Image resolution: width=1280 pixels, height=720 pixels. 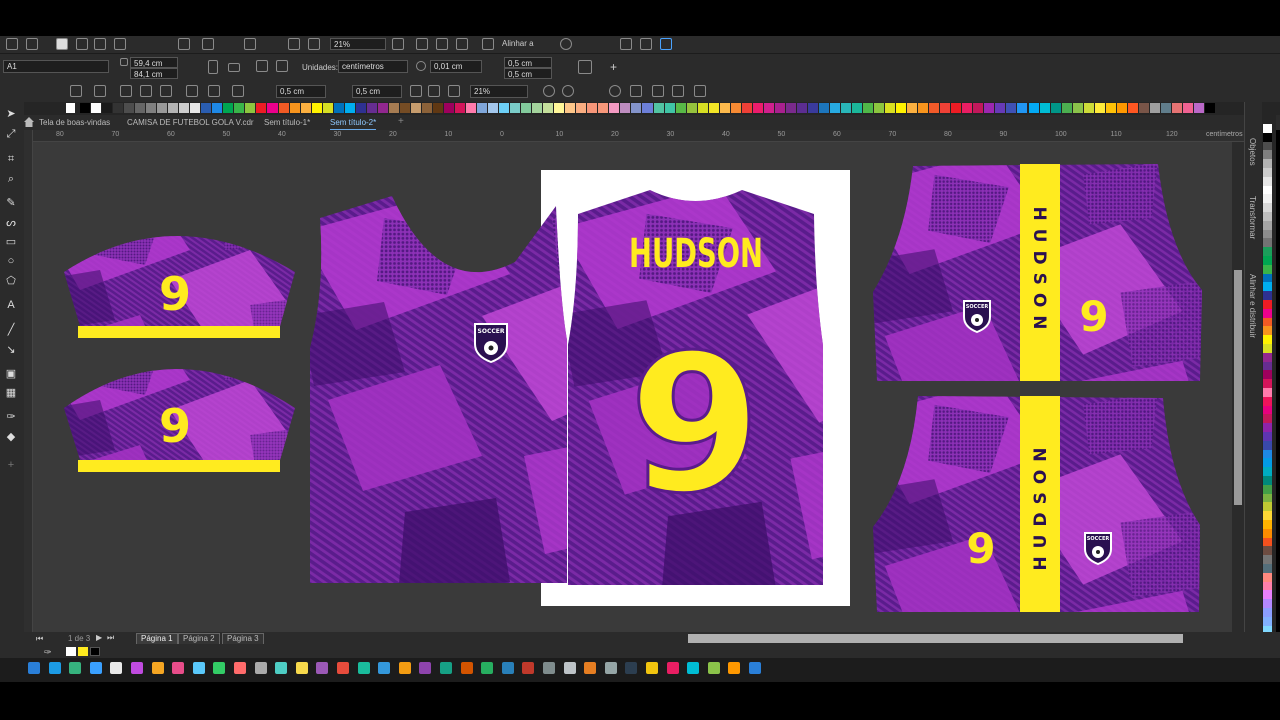 What do you see at coordinates (499, 91) in the screenshot?
I see `zoom-level-field: 21%` at bounding box center [499, 91].